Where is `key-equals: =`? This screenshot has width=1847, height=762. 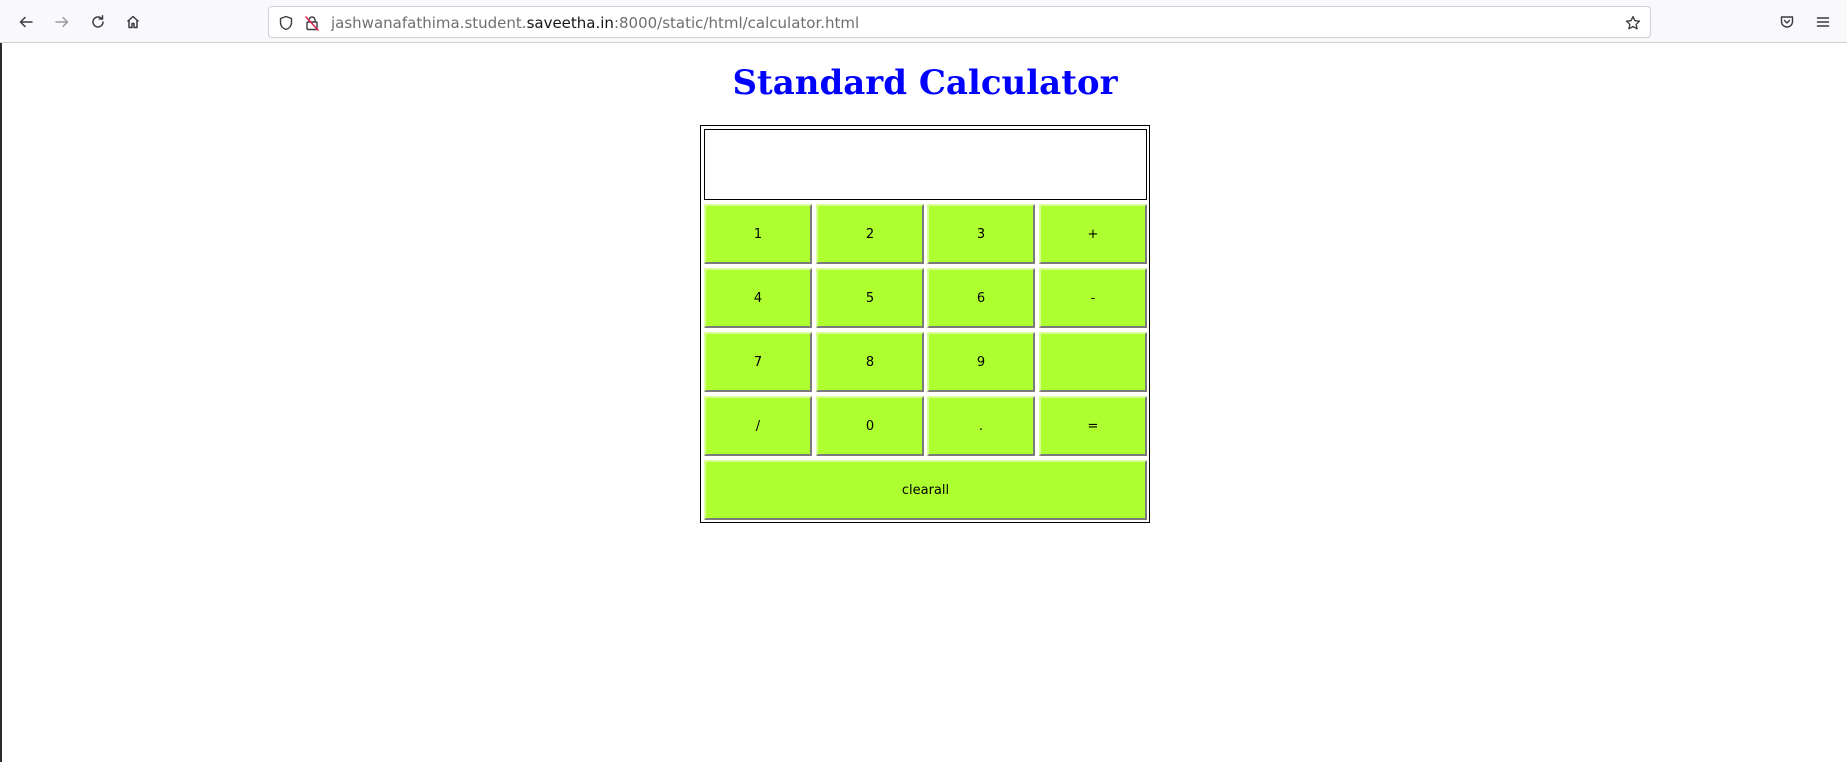
key-equals: = is located at coordinates (1093, 426).